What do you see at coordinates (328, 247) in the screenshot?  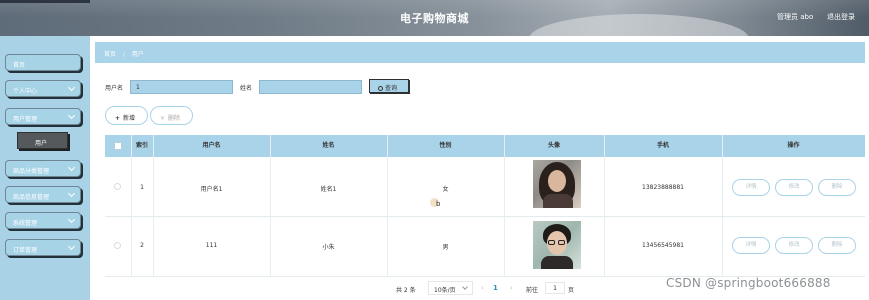 I see `cell-name: 小朱` at bounding box center [328, 247].